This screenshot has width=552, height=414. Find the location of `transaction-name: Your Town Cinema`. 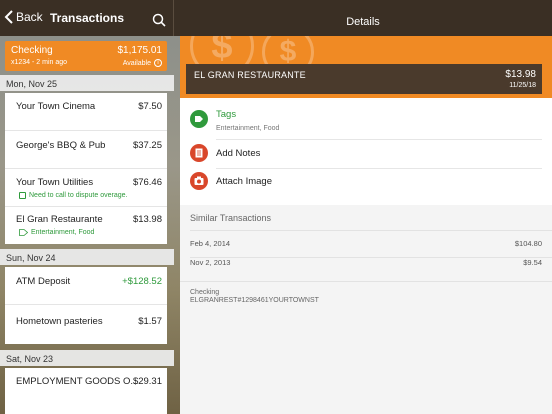

transaction-name: Your Town Cinema is located at coordinates (56, 106).